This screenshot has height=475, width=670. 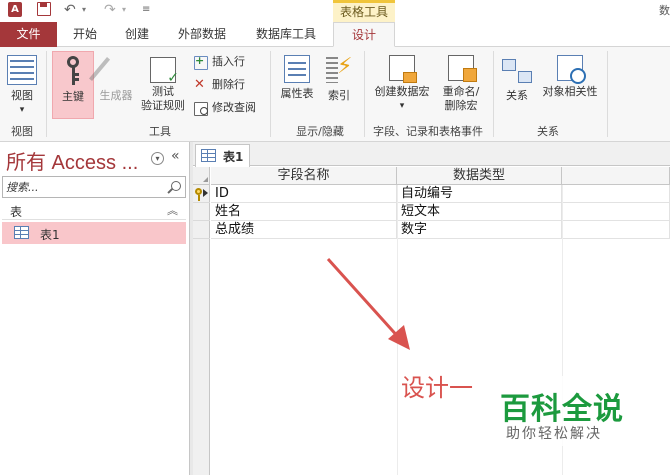 What do you see at coordinates (339, 69) in the screenshot?
I see `indexes-icon` at bounding box center [339, 69].